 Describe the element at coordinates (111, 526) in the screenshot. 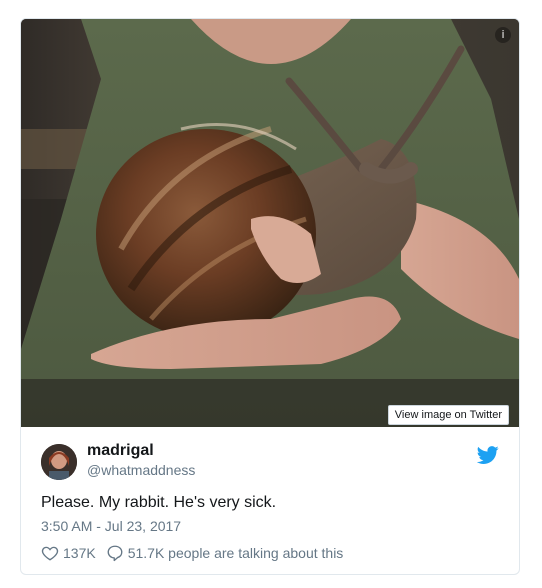

I see `tweet-timestamp: 3:50 AM - Jul 23, 2017` at that location.